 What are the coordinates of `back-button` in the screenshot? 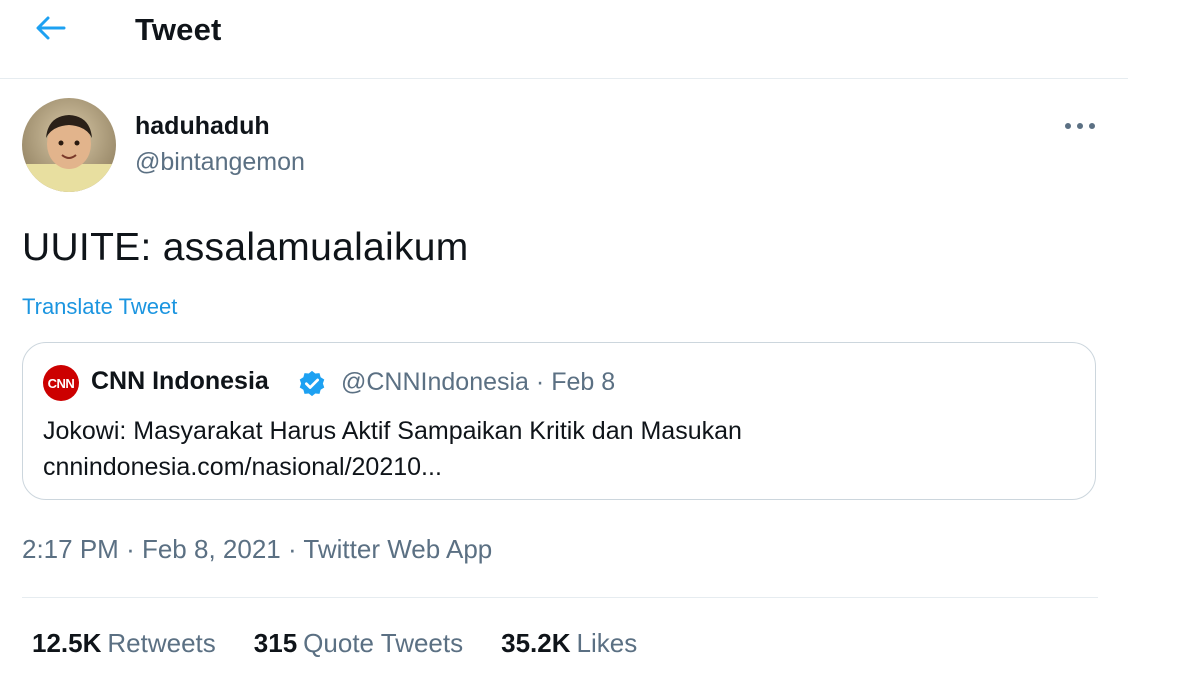 It's located at (51, 28).